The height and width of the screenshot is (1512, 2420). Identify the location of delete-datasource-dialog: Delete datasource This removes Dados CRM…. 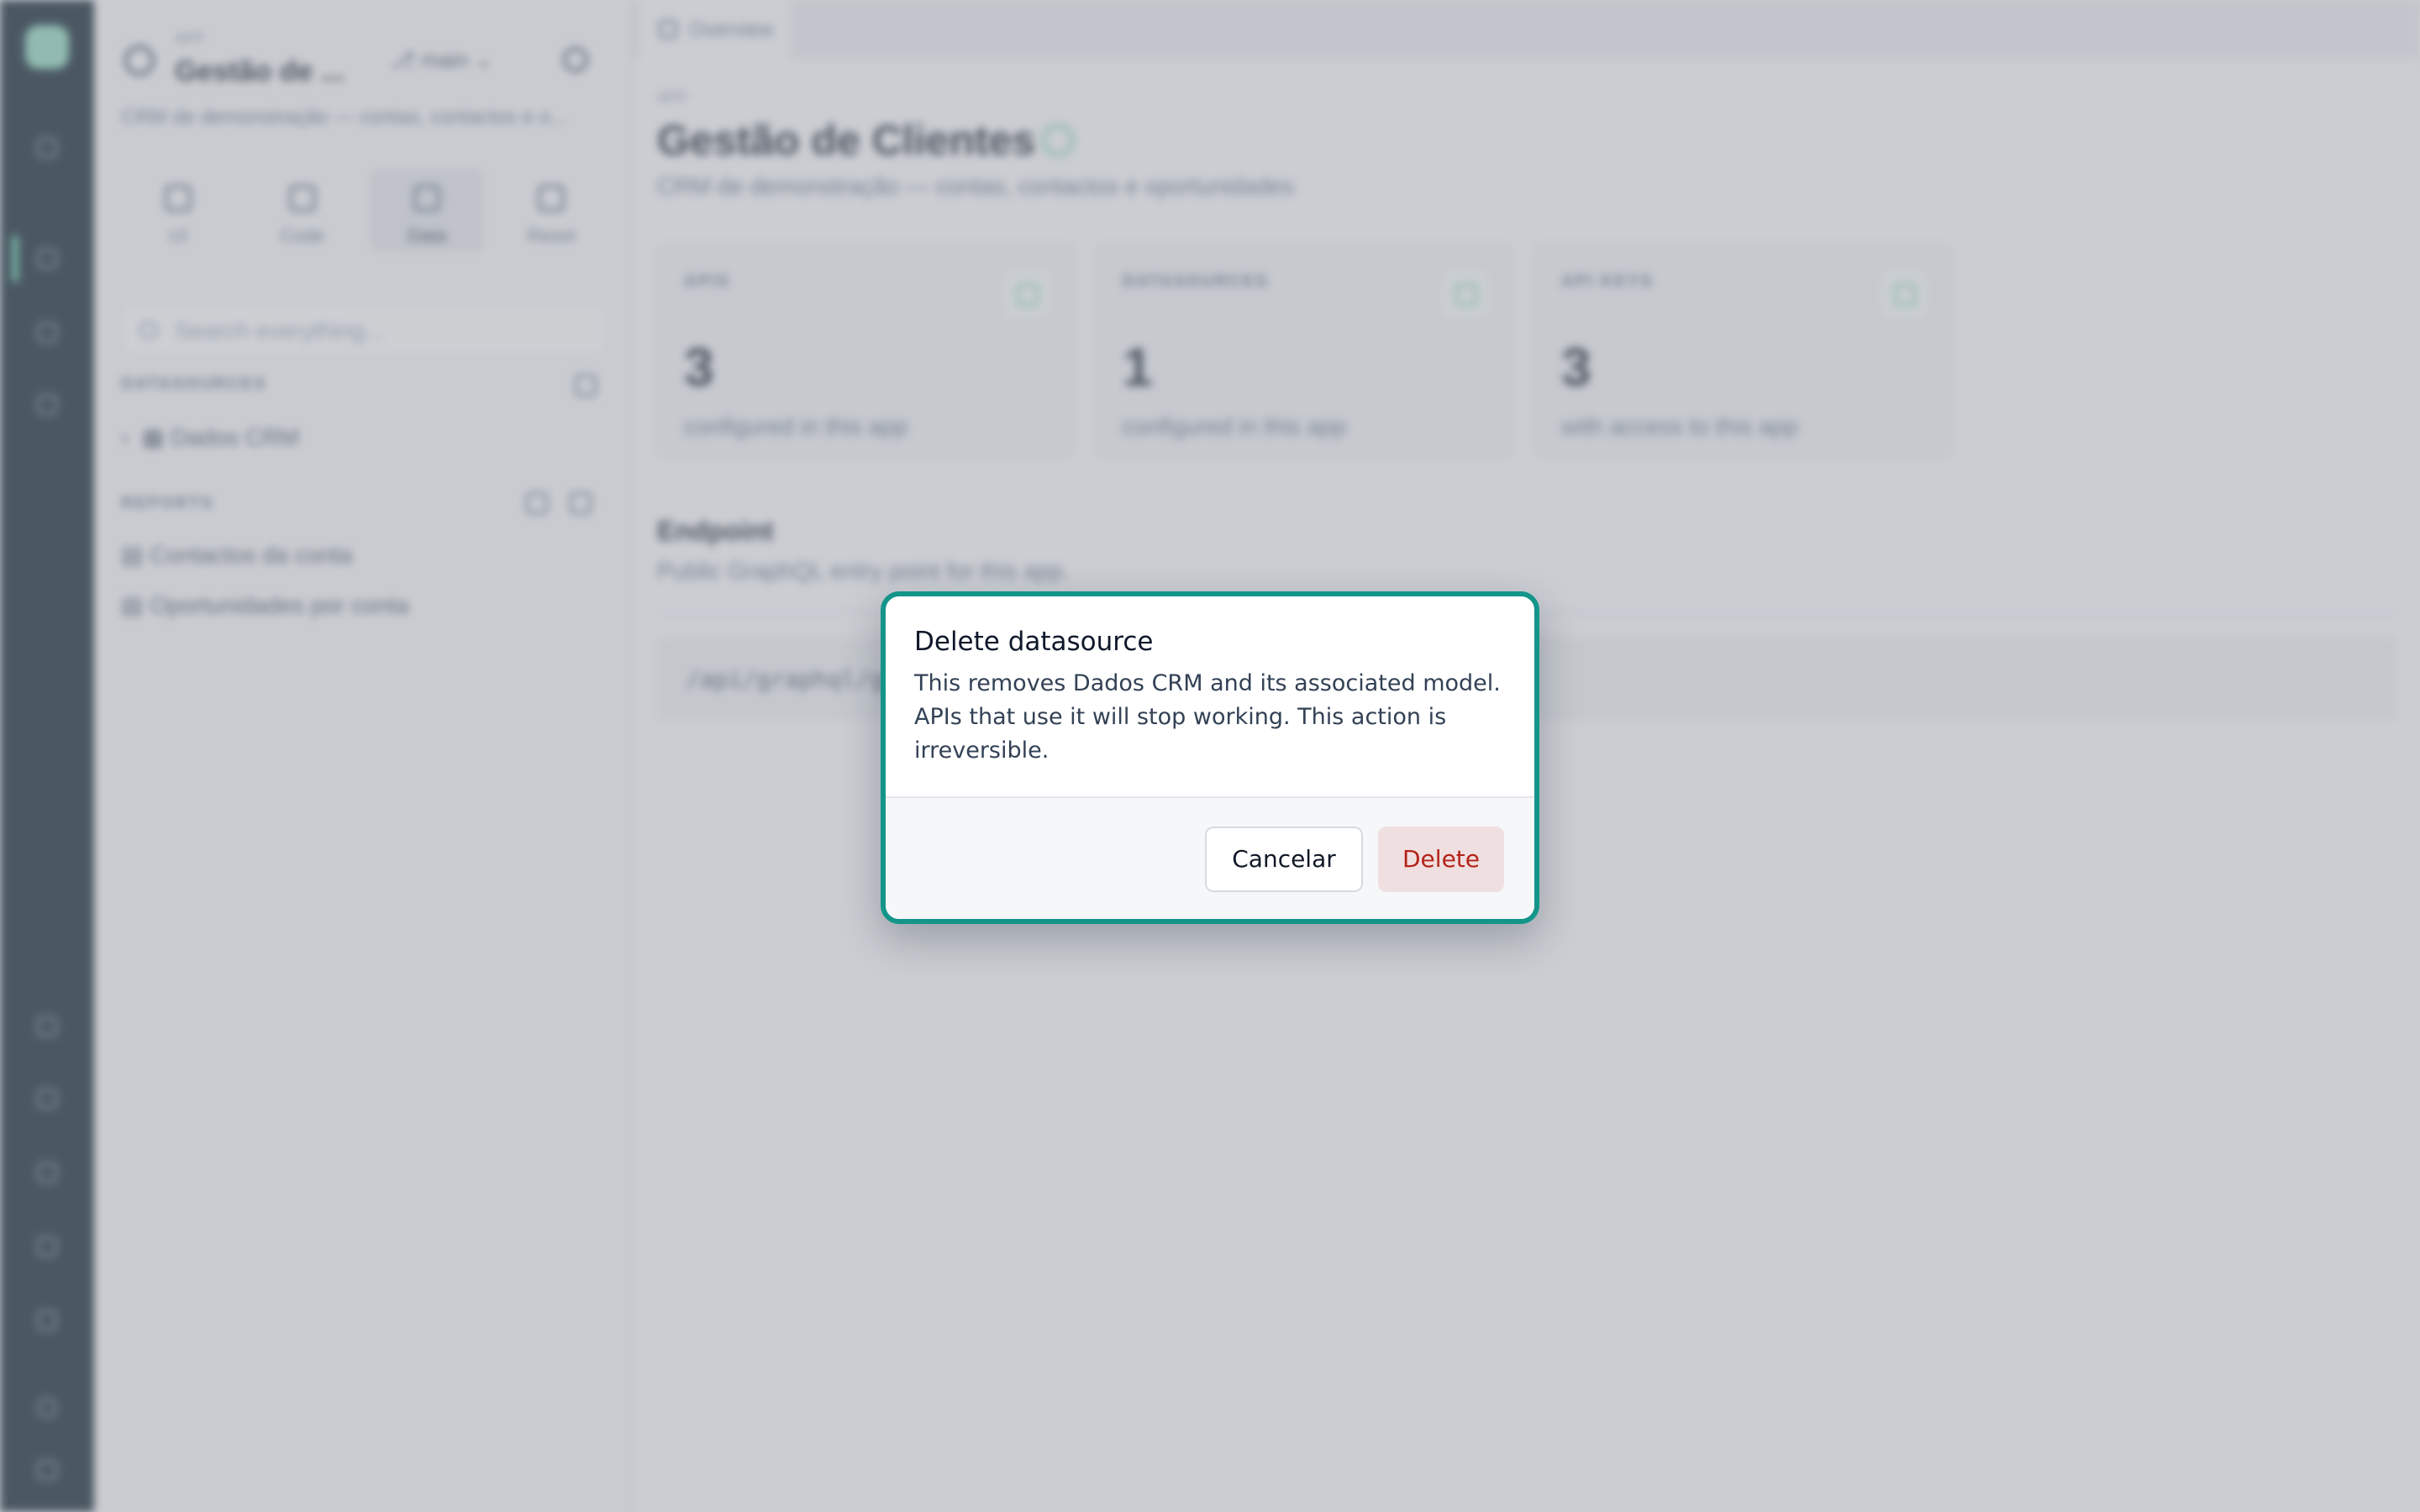
(1210, 757).